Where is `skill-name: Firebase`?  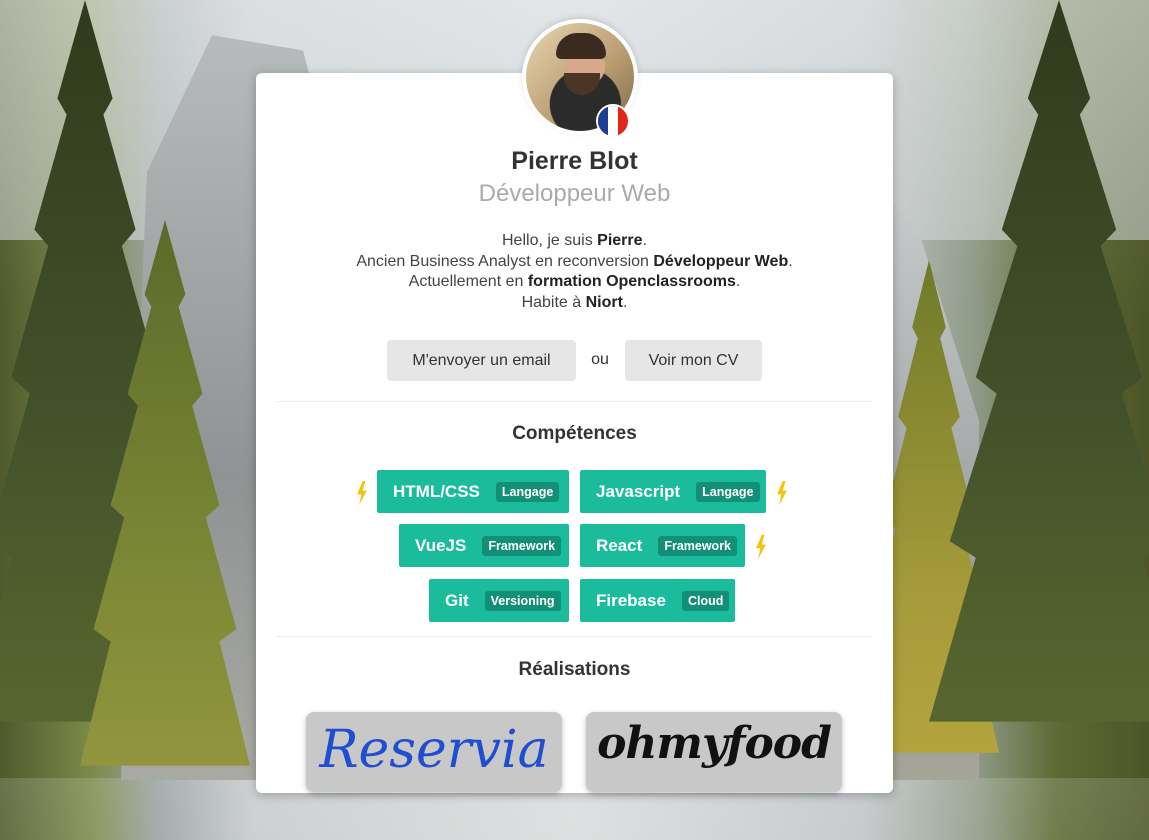
skill-name: Firebase is located at coordinates (631, 600).